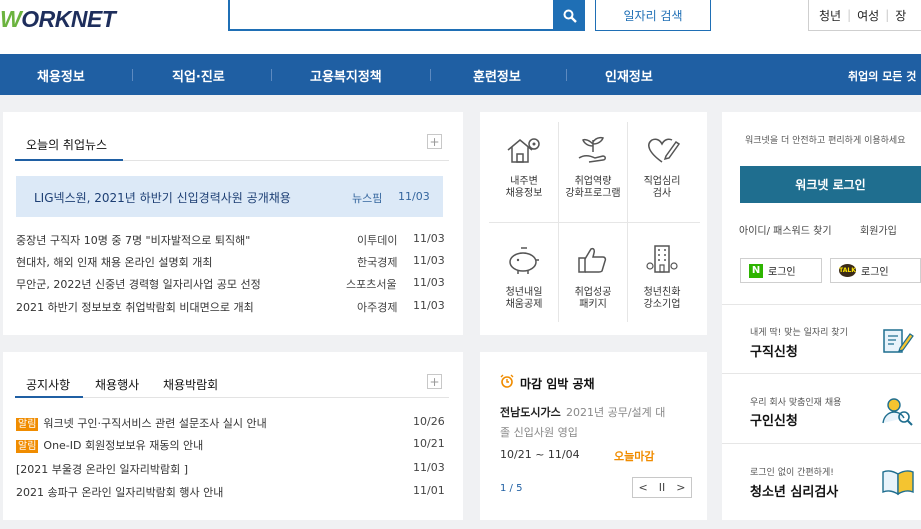 This screenshot has height=529, width=921. What do you see at coordinates (123, 445) in the screenshot?
I see `notice-row-title: One-ID 회원정보보유 재동의 안내` at bounding box center [123, 445].